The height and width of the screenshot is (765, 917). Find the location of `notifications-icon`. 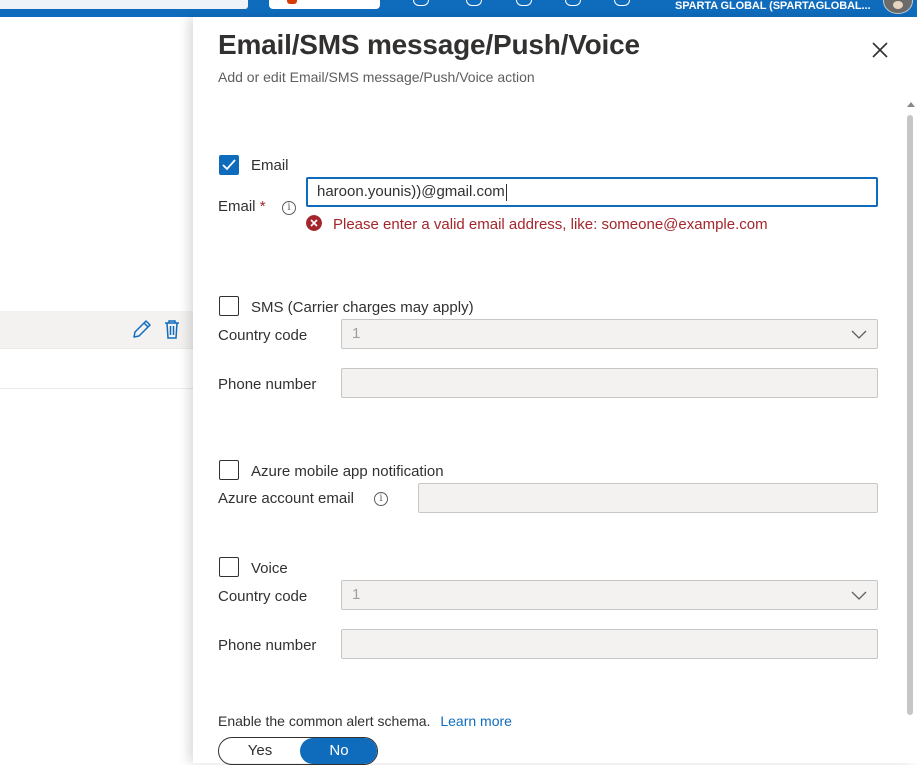

notifications-icon is located at coordinates (474, 3).